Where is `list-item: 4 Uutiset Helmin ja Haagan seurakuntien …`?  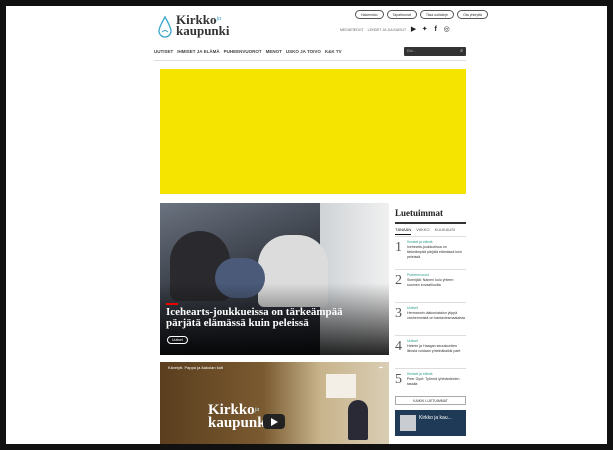 list-item: 4 Uutiset Helmin ja Haagan seurakuntien … is located at coordinates (430, 351).